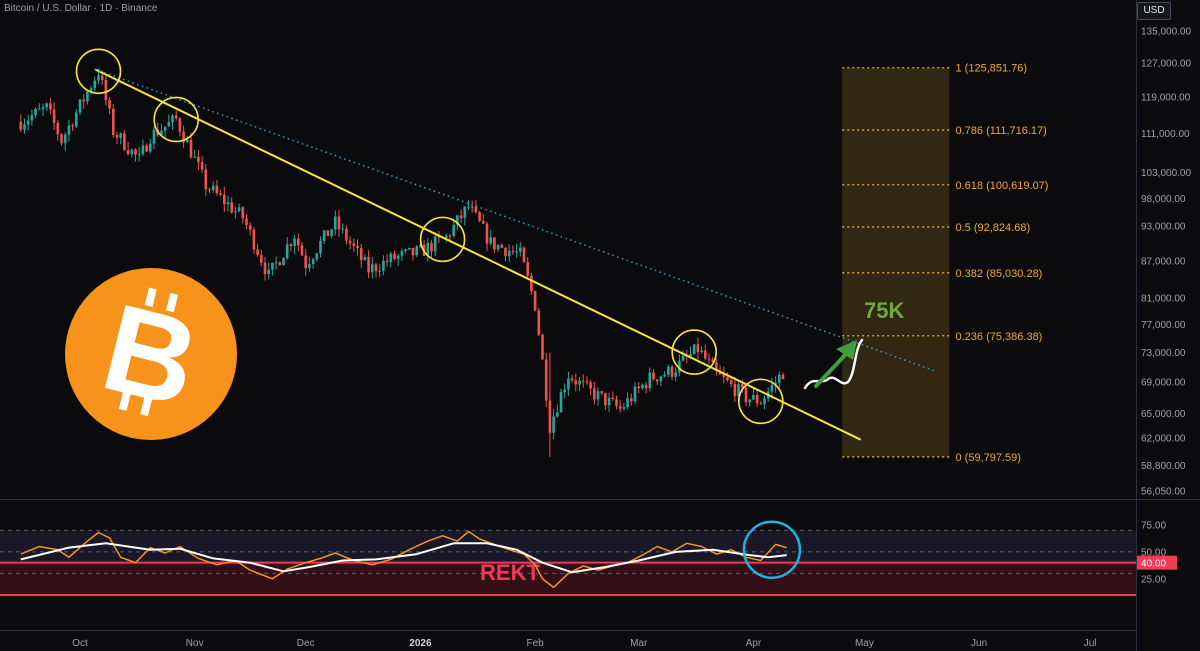 The height and width of the screenshot is (651, 1200). What do you see at coordinates (1163, 414) in the screenshot?
I see `price-tick-label: 65,000.00` at bounding box center [1163, 414].